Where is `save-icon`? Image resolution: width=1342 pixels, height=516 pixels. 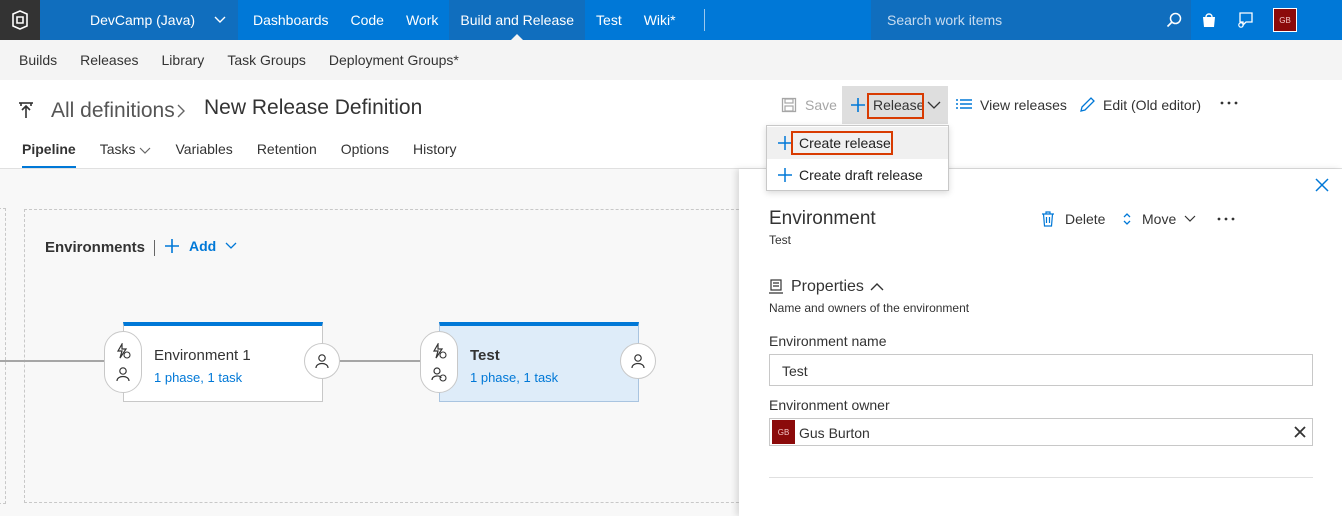
save-icon is located at coordinates (789, 105).